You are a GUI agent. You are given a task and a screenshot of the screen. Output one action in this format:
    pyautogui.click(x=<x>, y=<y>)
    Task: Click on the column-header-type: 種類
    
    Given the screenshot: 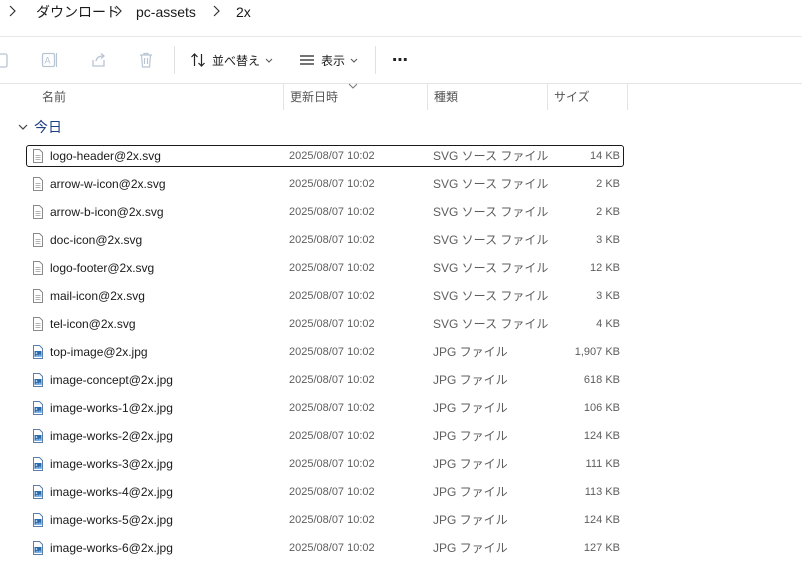 What is the action you would take?
    pyautogui.click(x=443, y=97)
    